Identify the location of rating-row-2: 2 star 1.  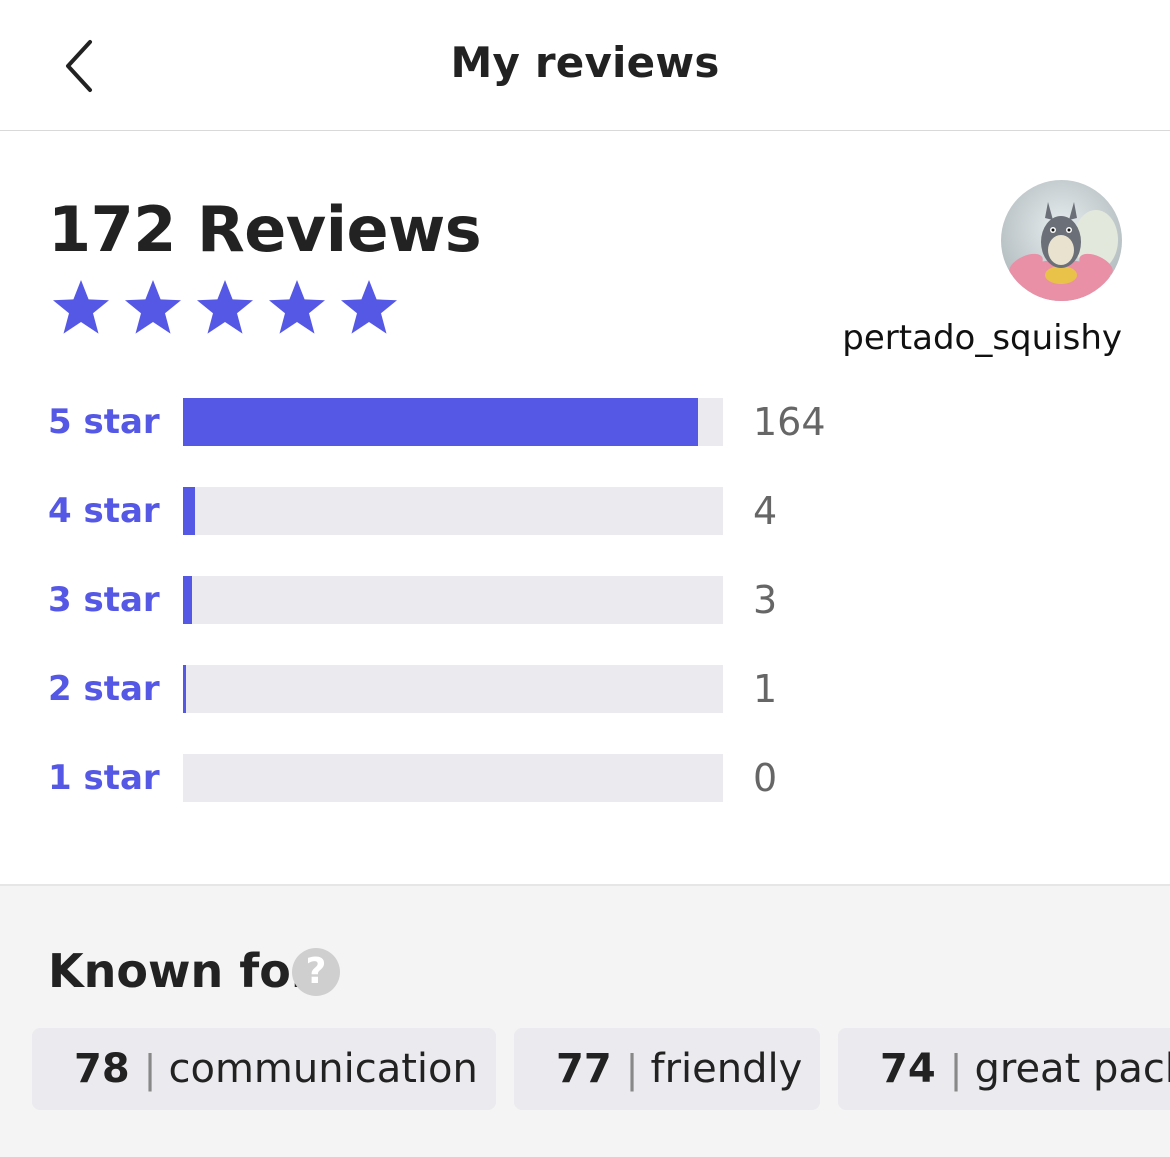
(448, 689).